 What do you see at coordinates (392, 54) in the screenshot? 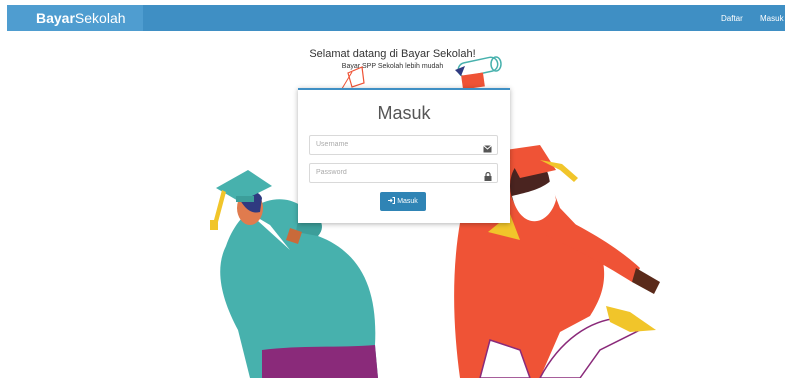
I see `welcome-heading: Selamat datang di Bayar Sekolah!` at bounding box center [392, 54].